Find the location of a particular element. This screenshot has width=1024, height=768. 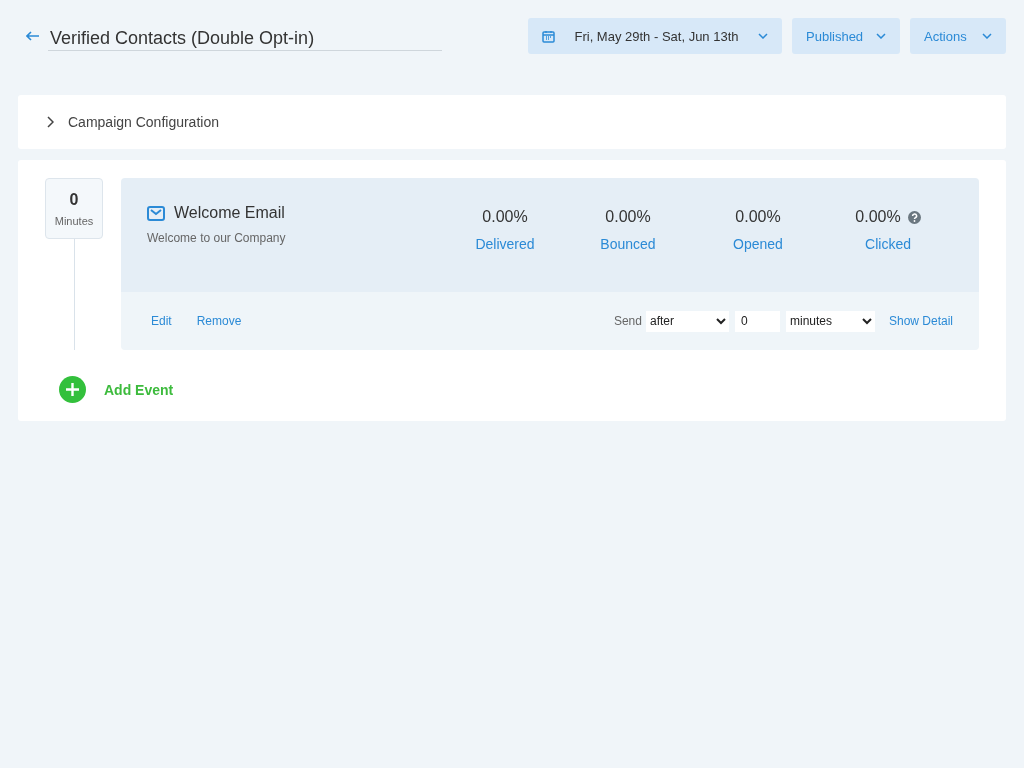

event-action-link: Edit is located at coordinates (161, 321).